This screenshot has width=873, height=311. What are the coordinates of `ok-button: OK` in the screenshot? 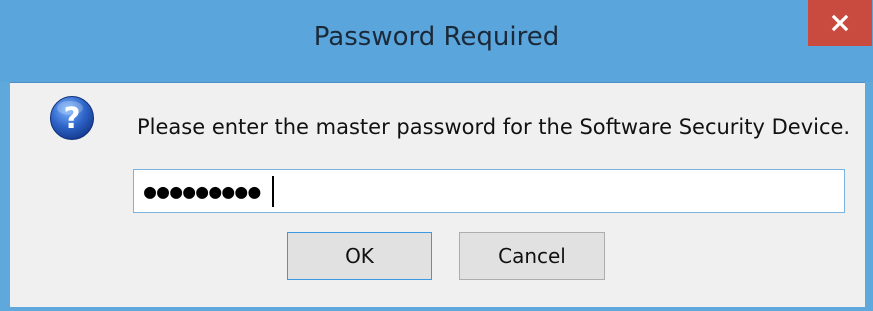 It's located at (359, 256).